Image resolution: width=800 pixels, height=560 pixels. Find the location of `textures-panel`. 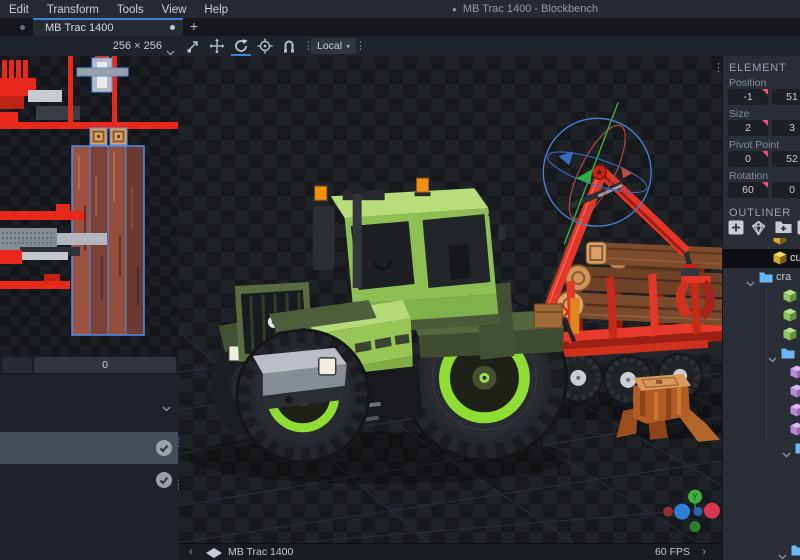

textures-panel is located at coordinates (89, 467).